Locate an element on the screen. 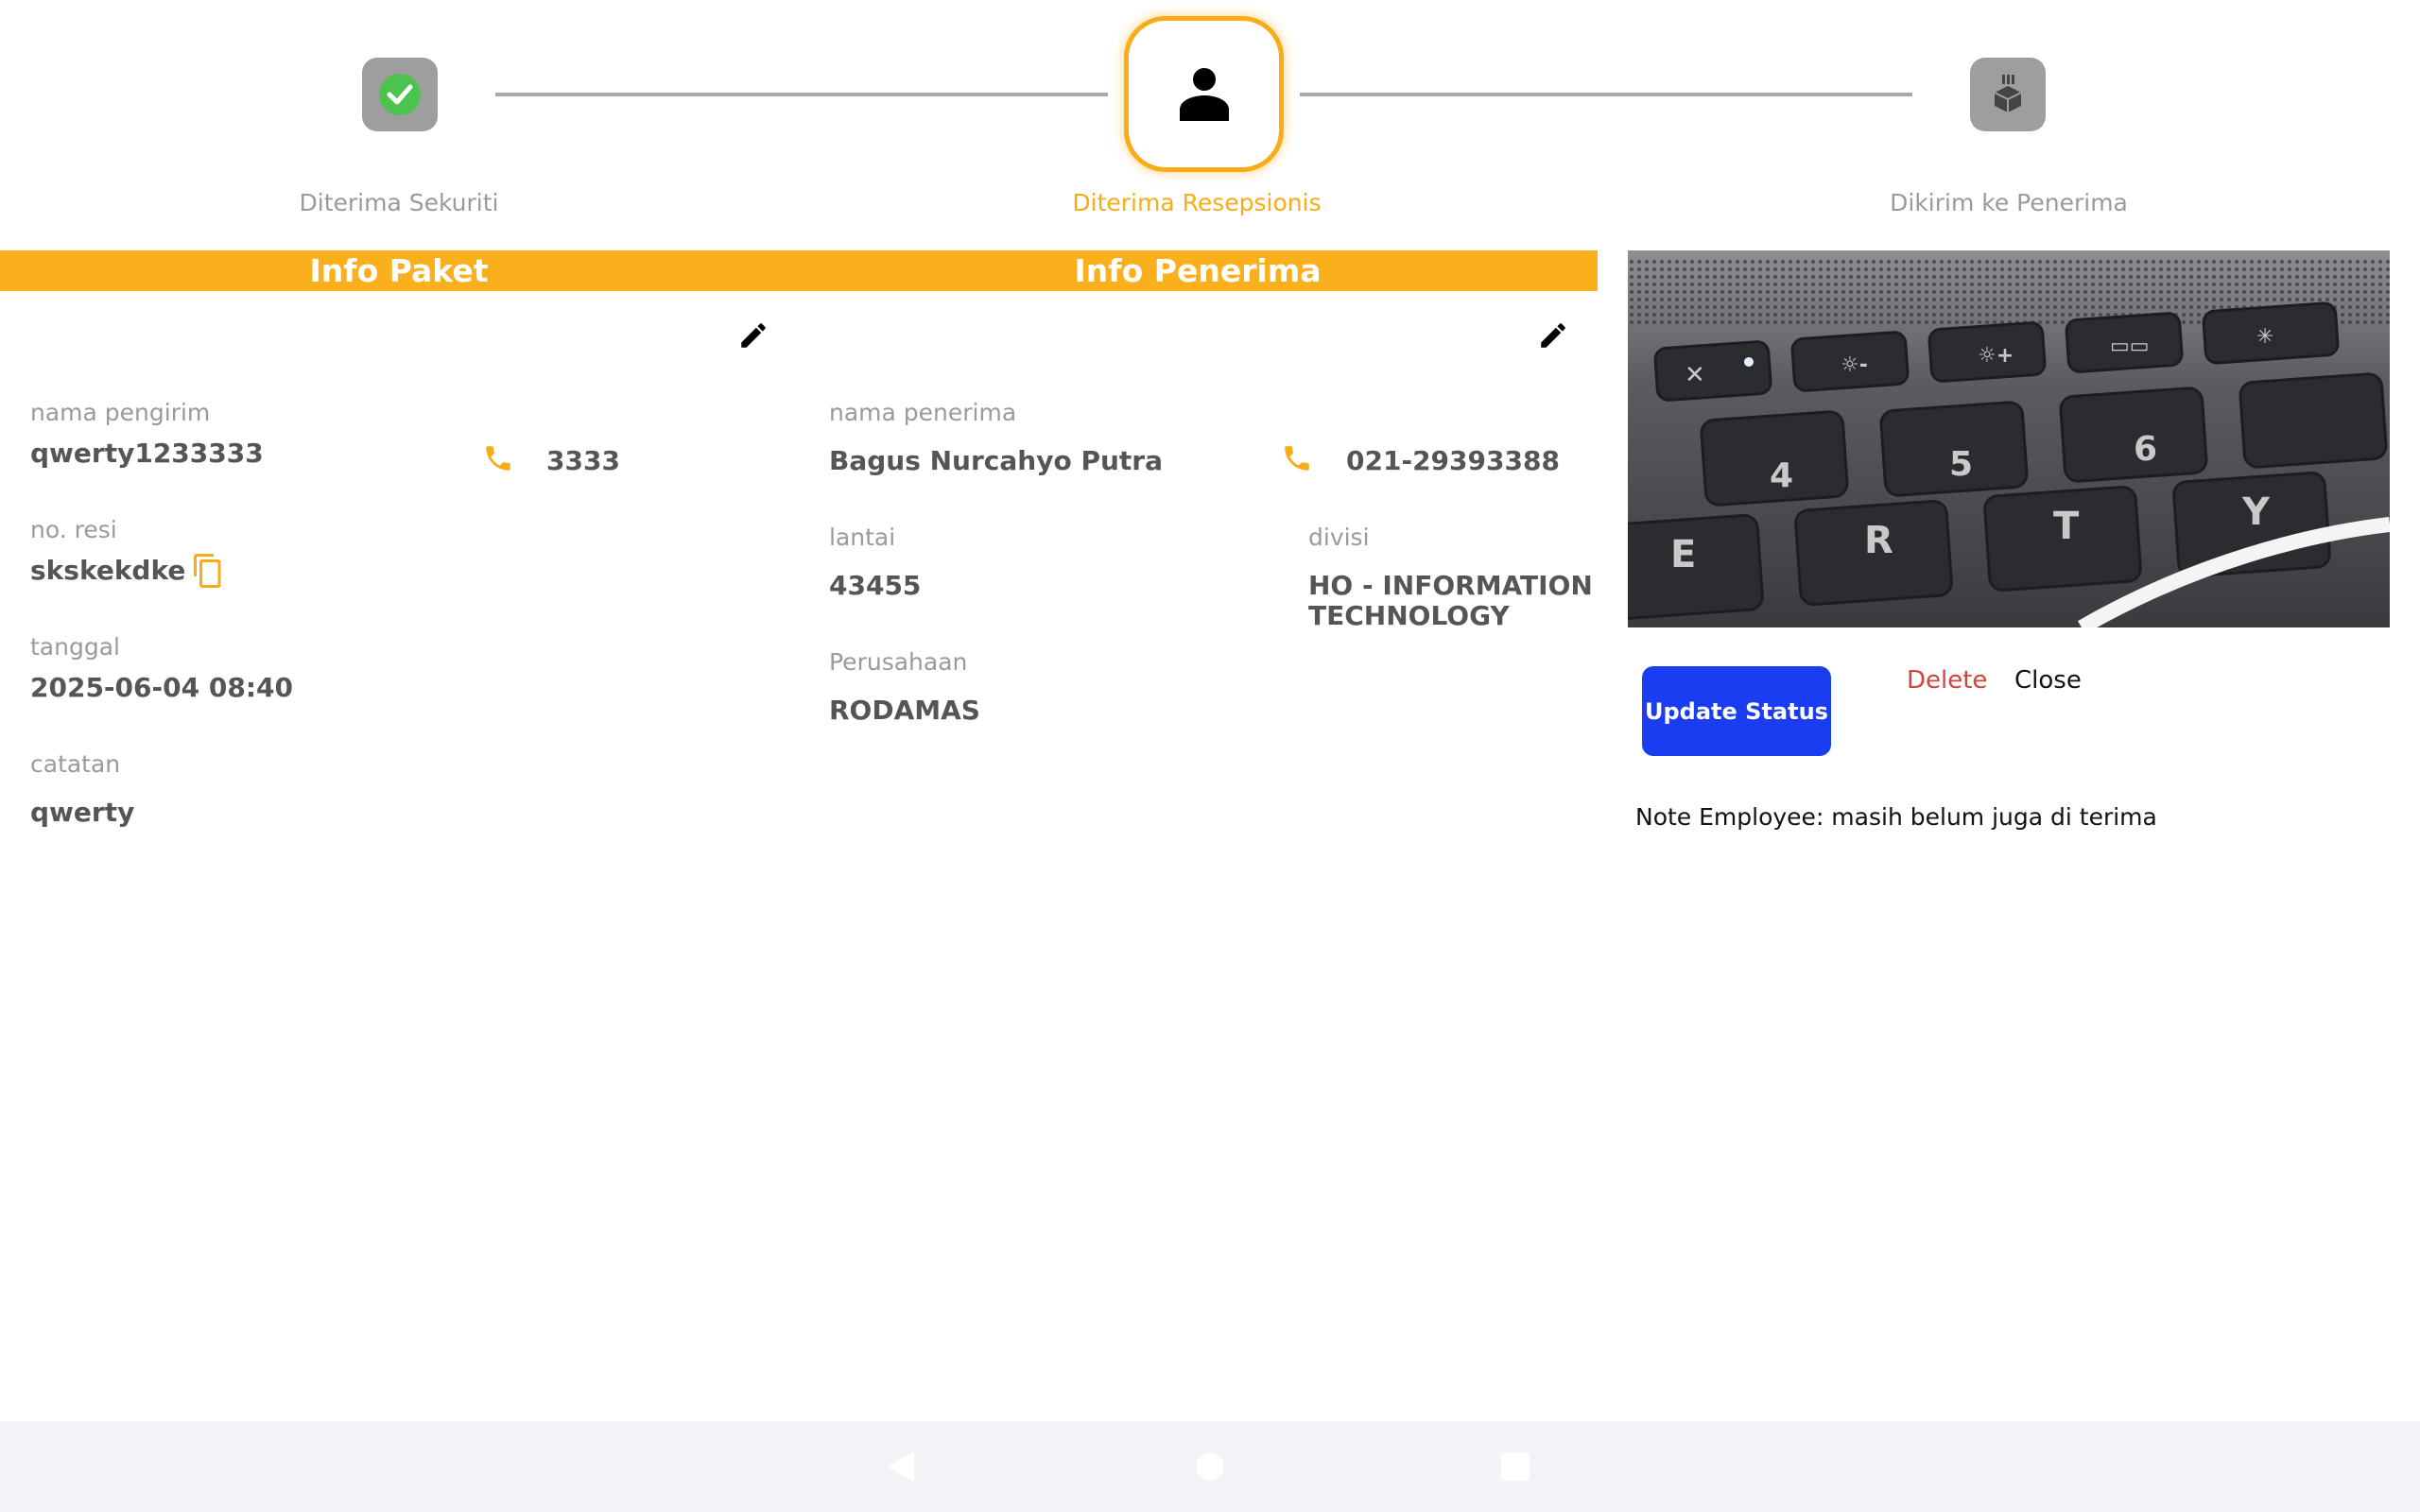  svg-text: 5 is located at coordinates (1961, 464).